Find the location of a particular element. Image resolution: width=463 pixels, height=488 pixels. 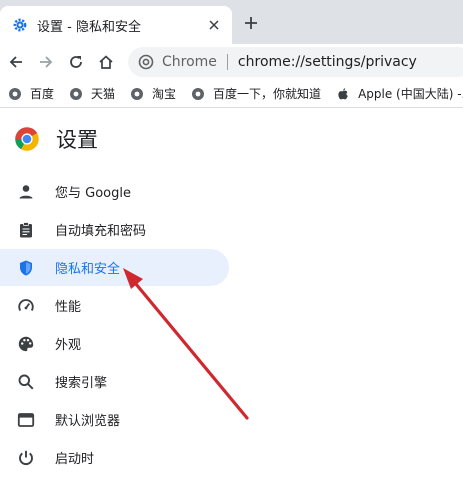

home-icon is located at coordinates (106, 62).